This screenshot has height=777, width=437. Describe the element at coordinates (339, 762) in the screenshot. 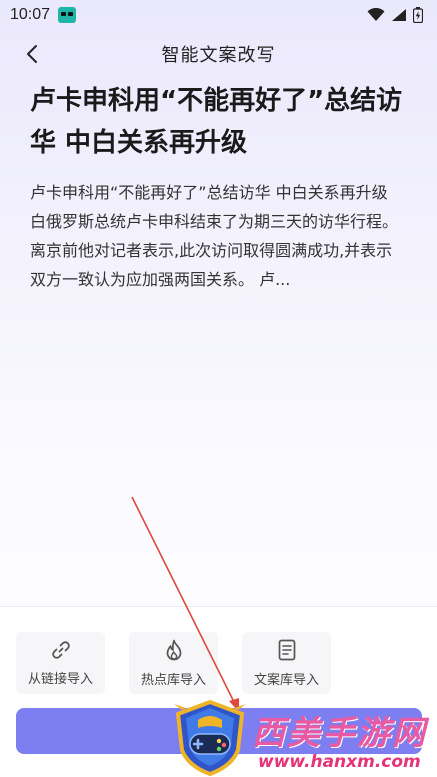

I see `watermark-url: www.hanxm.com` at that location.